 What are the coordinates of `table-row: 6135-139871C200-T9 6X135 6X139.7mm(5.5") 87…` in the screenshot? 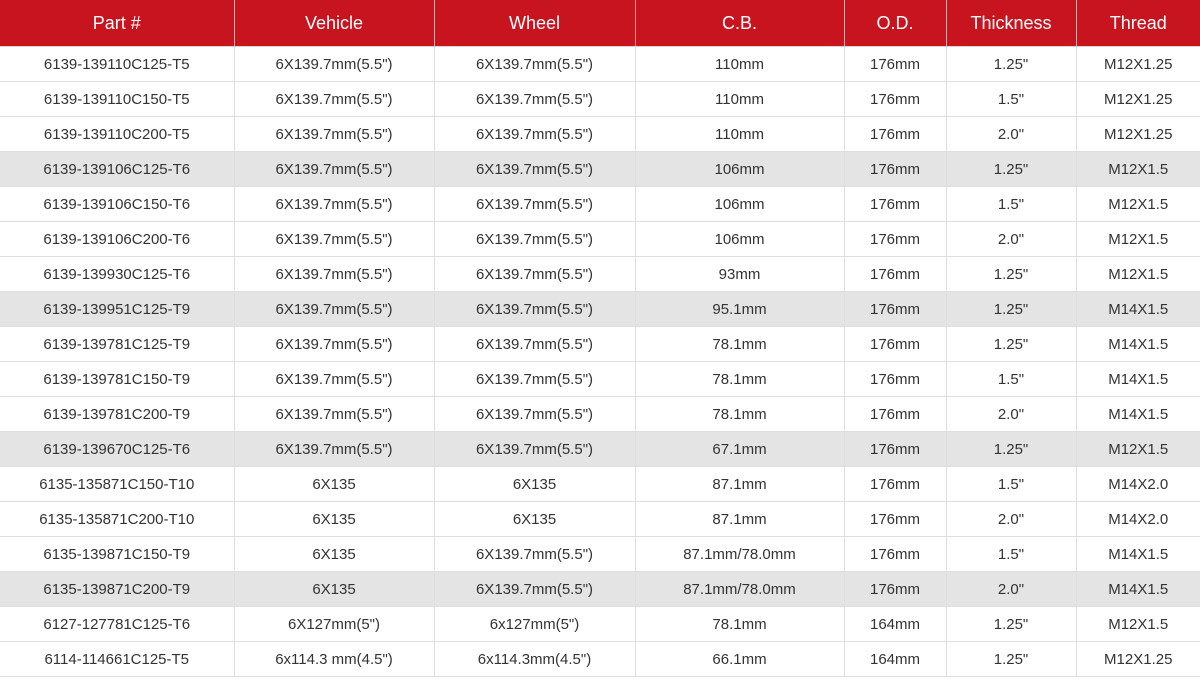 It's located at (600, 589).